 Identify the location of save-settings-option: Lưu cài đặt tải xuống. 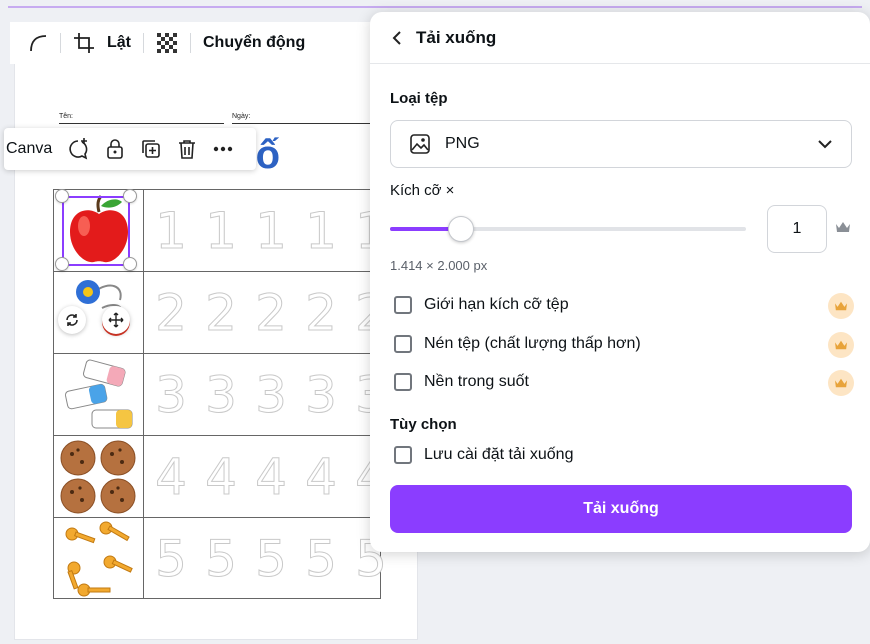
(483, 455).